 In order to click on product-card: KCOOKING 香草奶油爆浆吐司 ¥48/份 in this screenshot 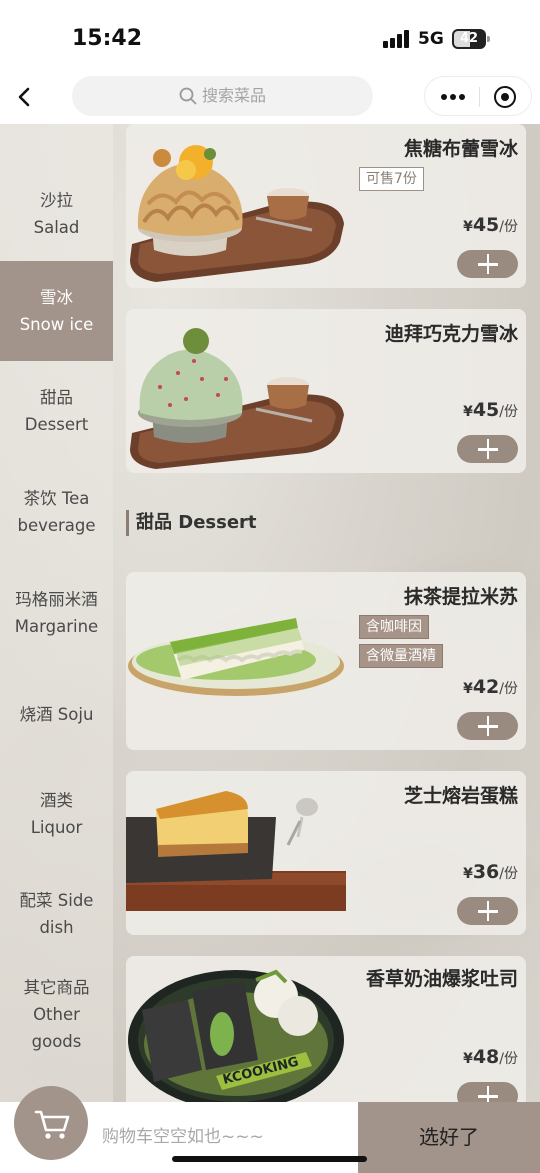, I will do `click(326, 1029)`.